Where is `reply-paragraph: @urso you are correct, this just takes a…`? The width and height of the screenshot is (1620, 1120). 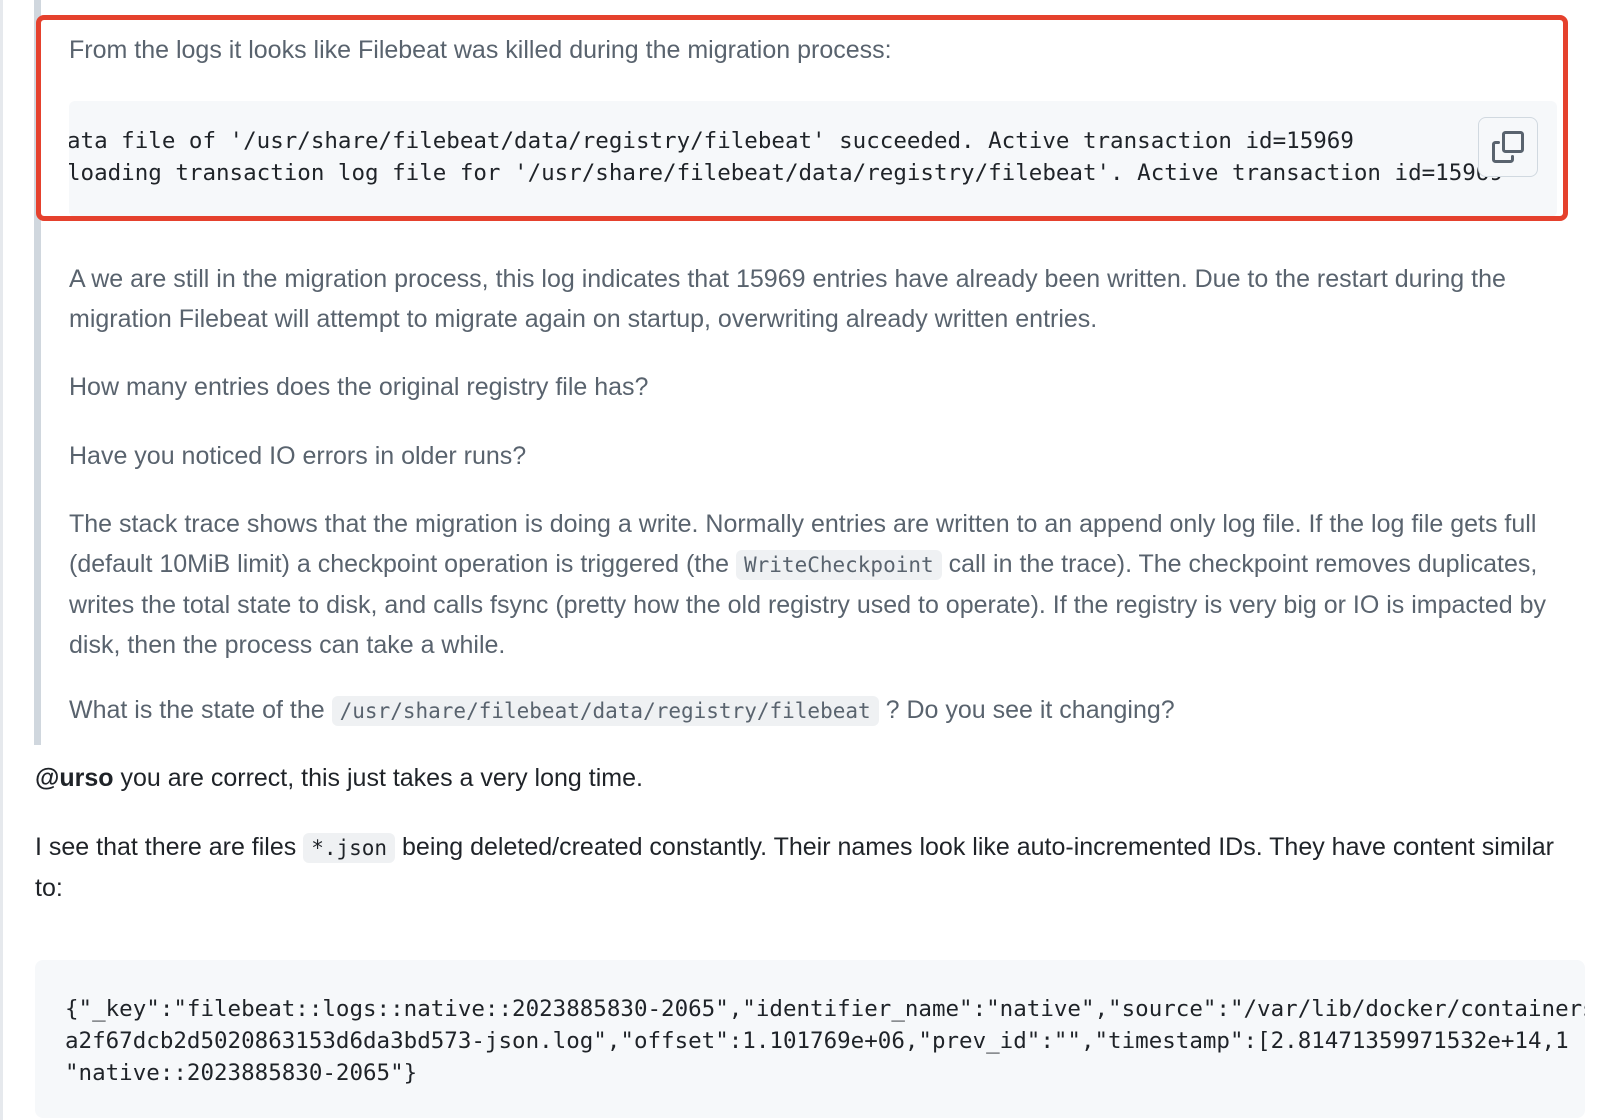 reply-paragraph: @urso you are correct, this just takes a… is located at coordinates (805, 778).